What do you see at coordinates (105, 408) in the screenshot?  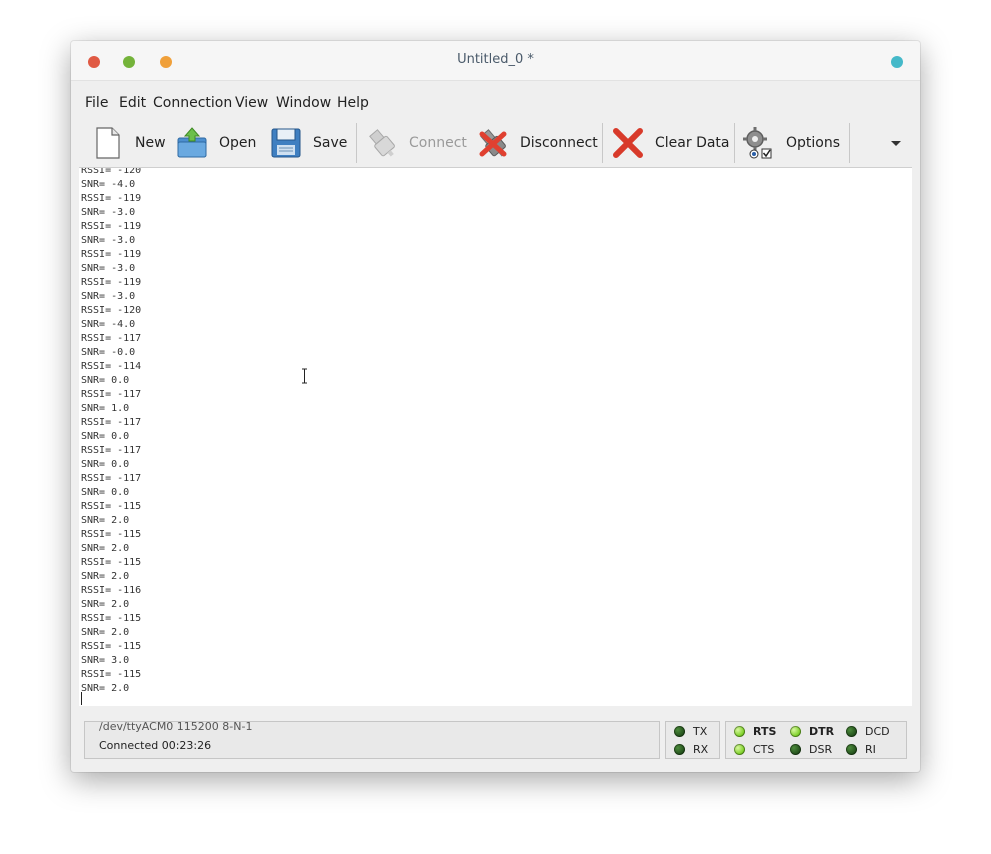 I see `terminal-line: SNR= 1.0` at bounding box center [105, 408].